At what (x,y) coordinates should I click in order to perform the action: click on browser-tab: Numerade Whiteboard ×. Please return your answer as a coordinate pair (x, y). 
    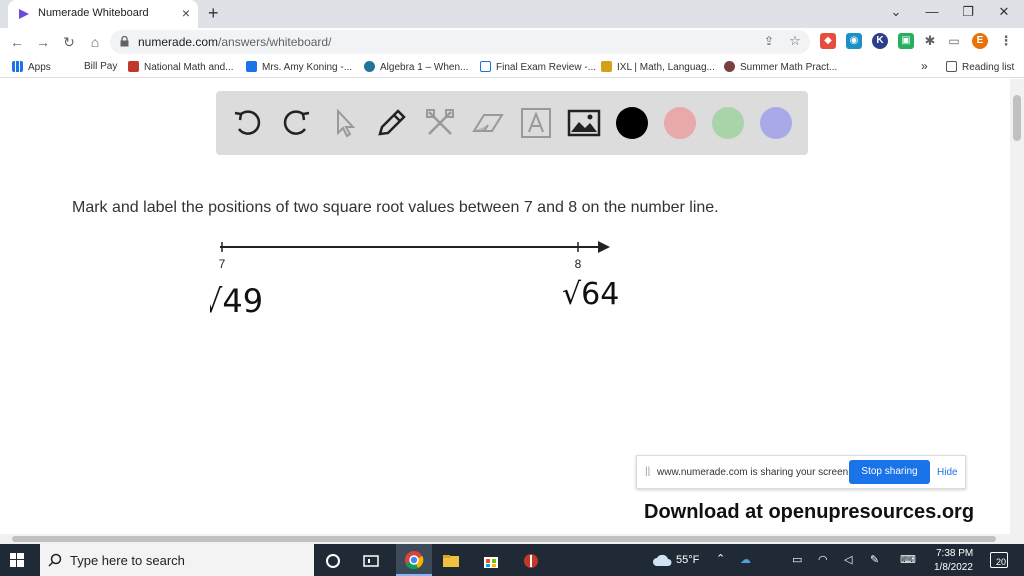
    Looking at the image, I should click on (103, 14).